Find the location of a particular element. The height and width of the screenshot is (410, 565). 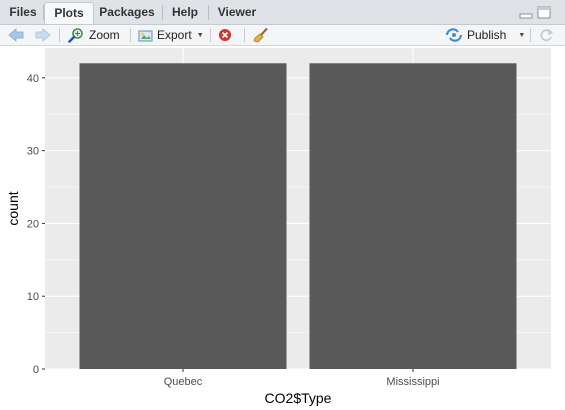

y-axis: 0 10 20 30 40 is located at coordinates (36, 224).